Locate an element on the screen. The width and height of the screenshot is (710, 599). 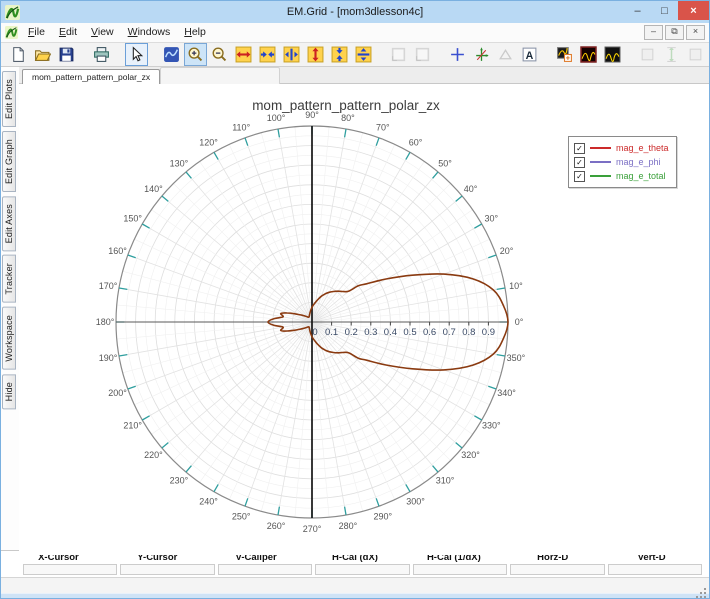
zoom-in-button is located at coordinates (195, 54).